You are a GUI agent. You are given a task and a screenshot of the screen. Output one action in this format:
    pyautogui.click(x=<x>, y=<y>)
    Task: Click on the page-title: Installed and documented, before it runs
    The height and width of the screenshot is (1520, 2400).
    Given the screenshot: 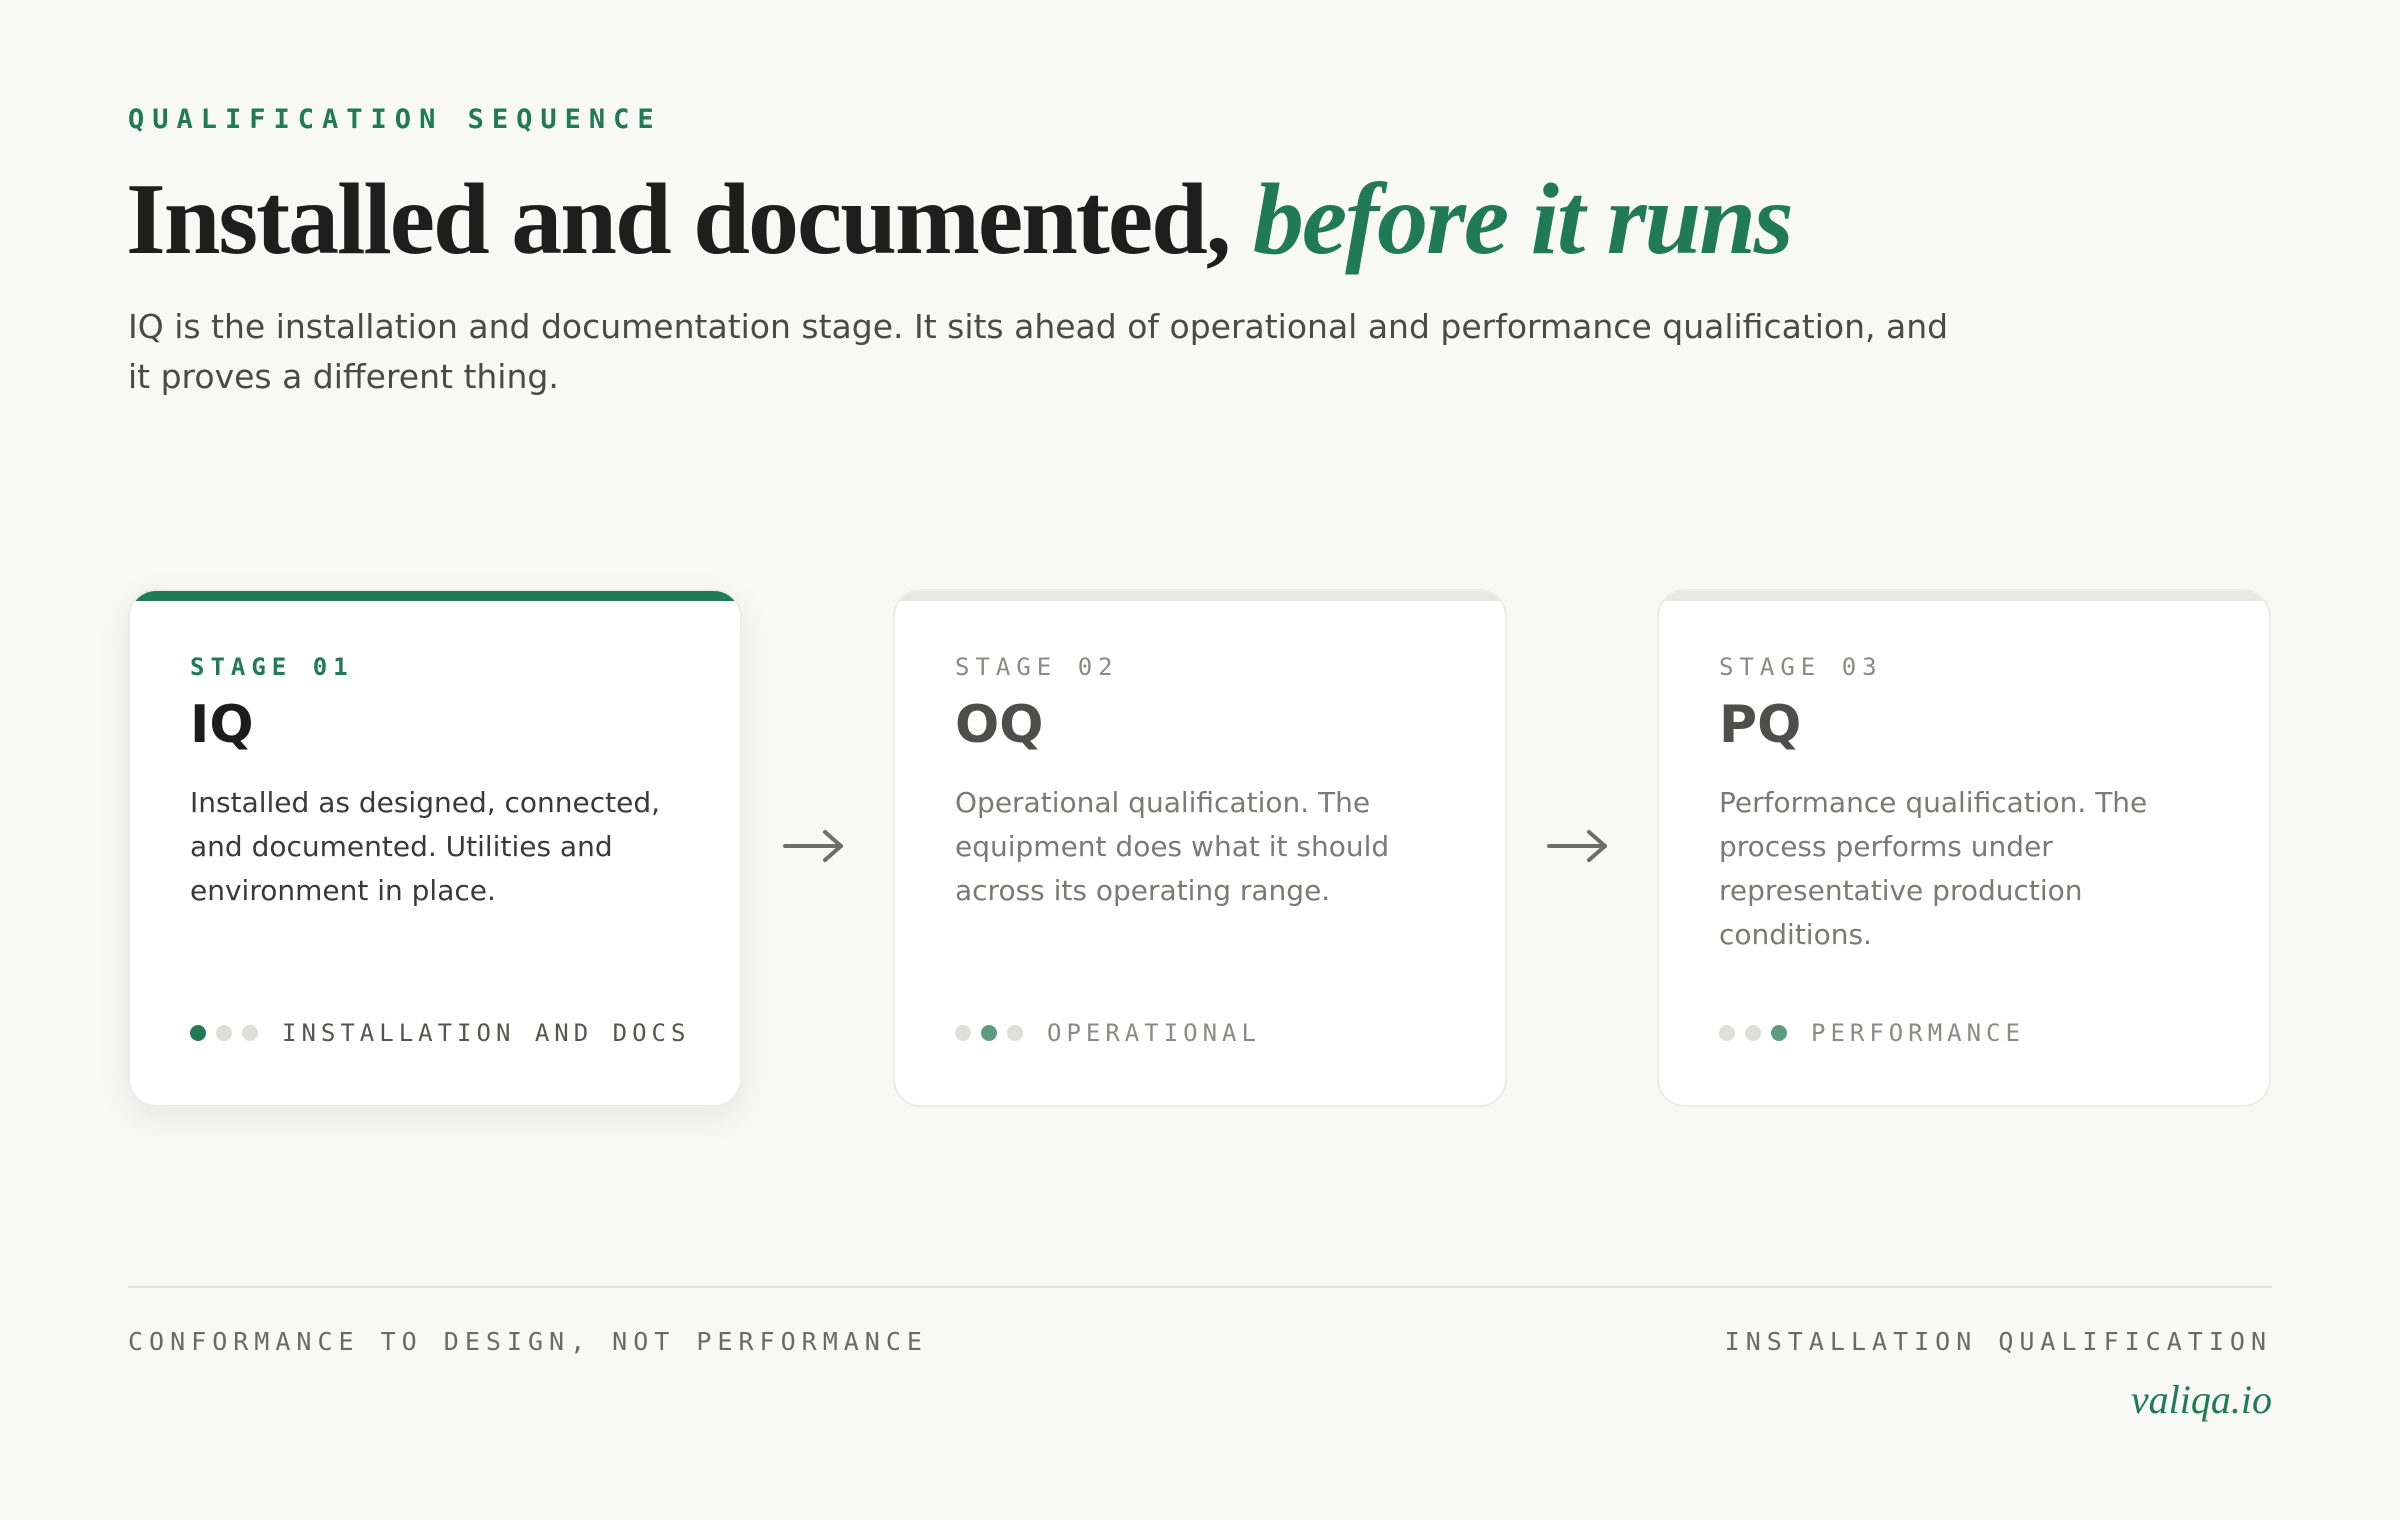 What is the action you would take?
    pyautogui.click(x=960, y=220)
    